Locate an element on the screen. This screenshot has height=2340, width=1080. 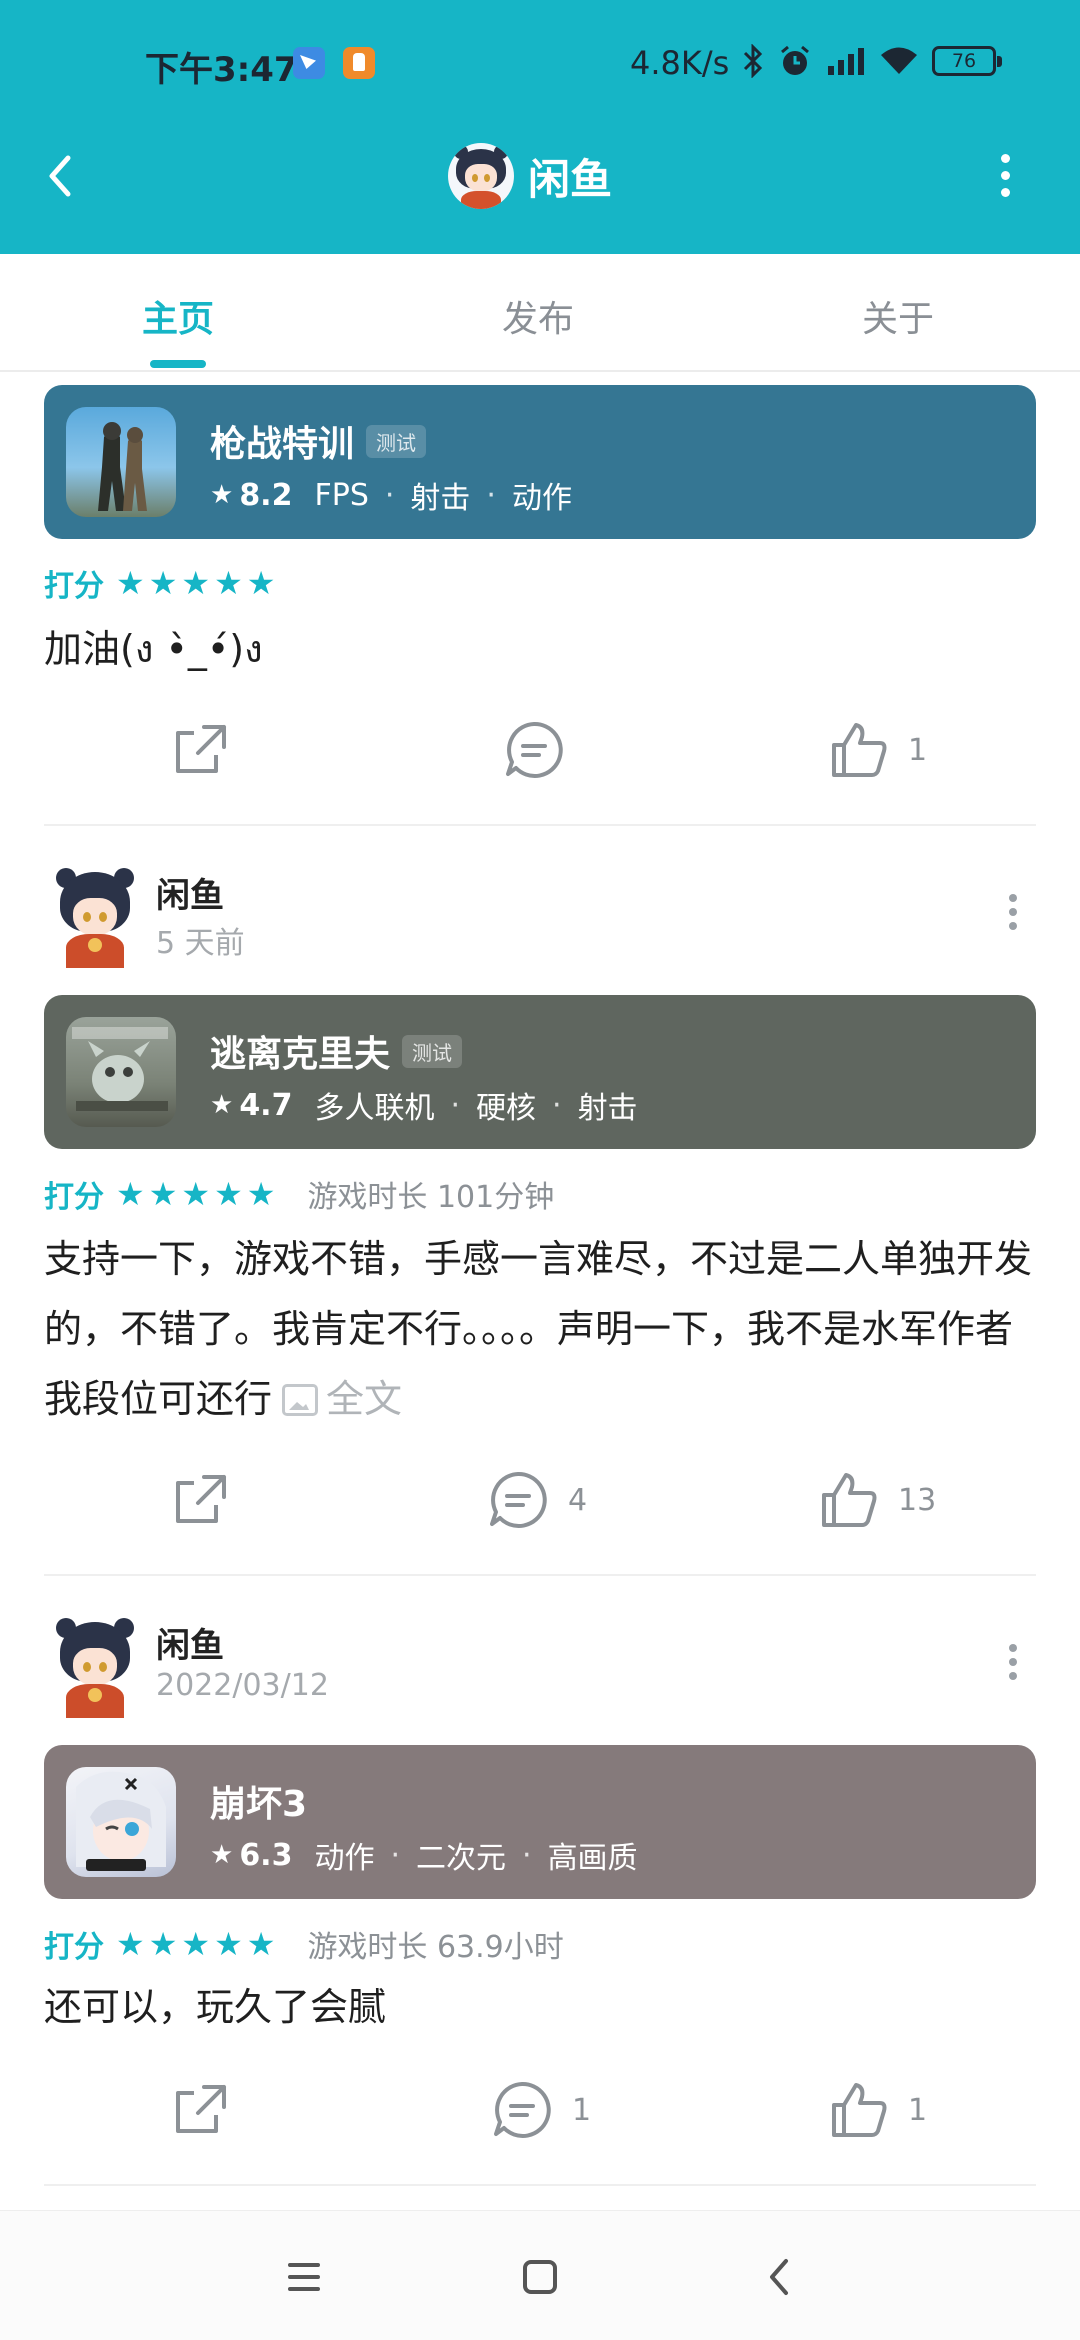
post-actions: 1 1 is located at coordinates (540, 2110).